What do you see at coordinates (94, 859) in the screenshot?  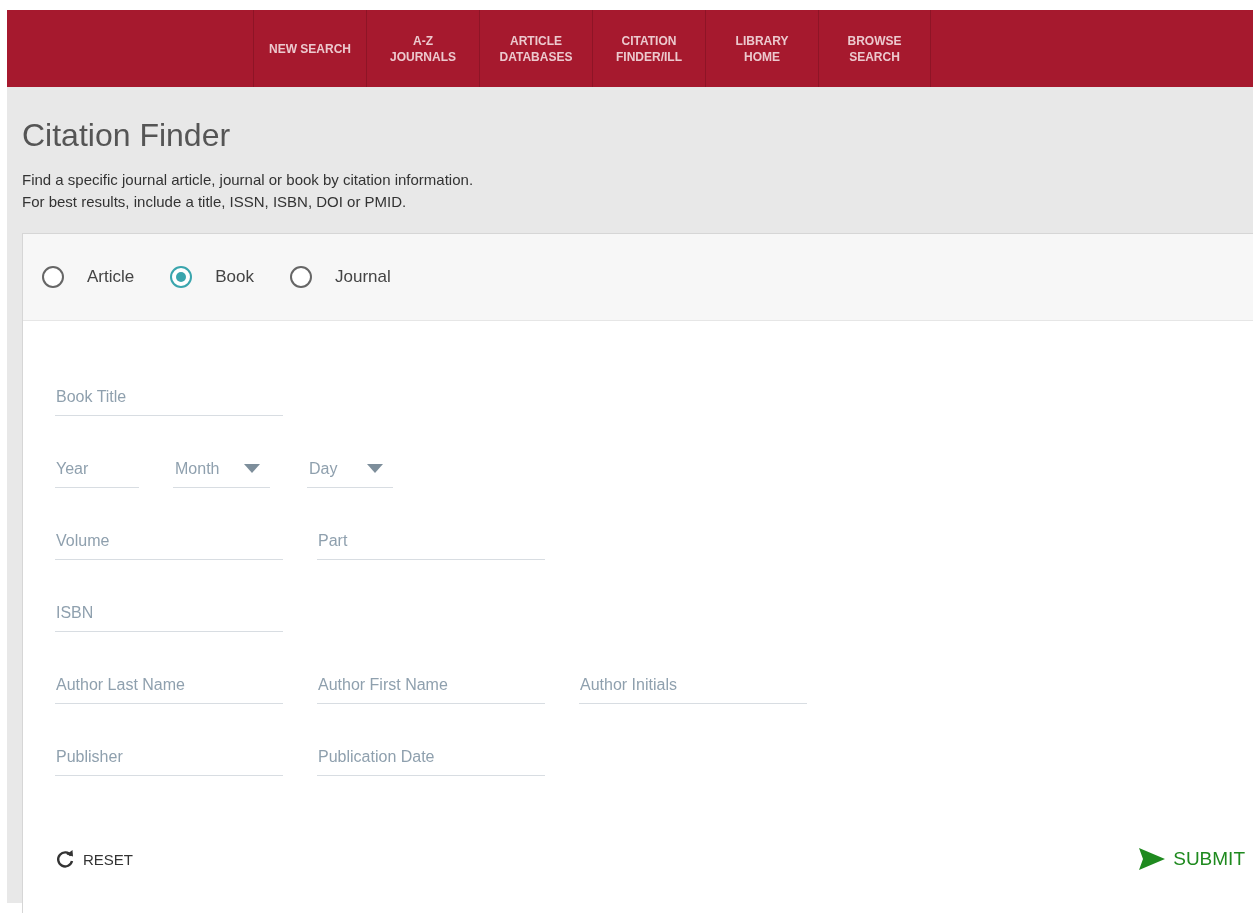 I see `reset-button: RESET` at bounding box center [94, 859].